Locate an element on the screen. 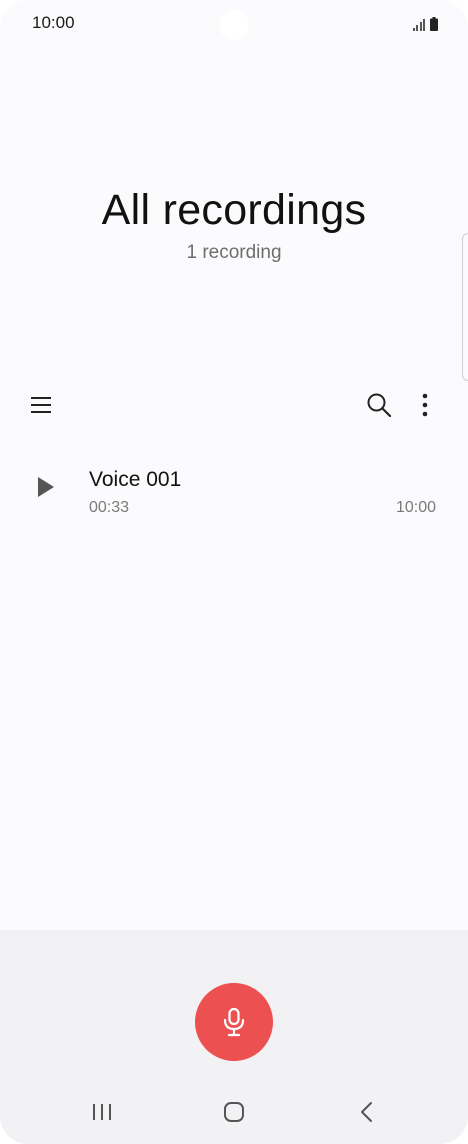 The height and width of the screenshot is (1144, 468). camera-cutout is located at coordinates (234, 25).